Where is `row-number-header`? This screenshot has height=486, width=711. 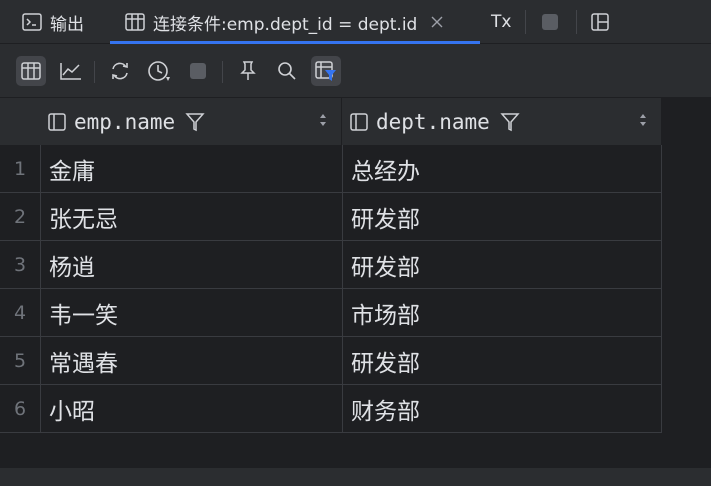
row-number-header is located at coordinates (20, 121).